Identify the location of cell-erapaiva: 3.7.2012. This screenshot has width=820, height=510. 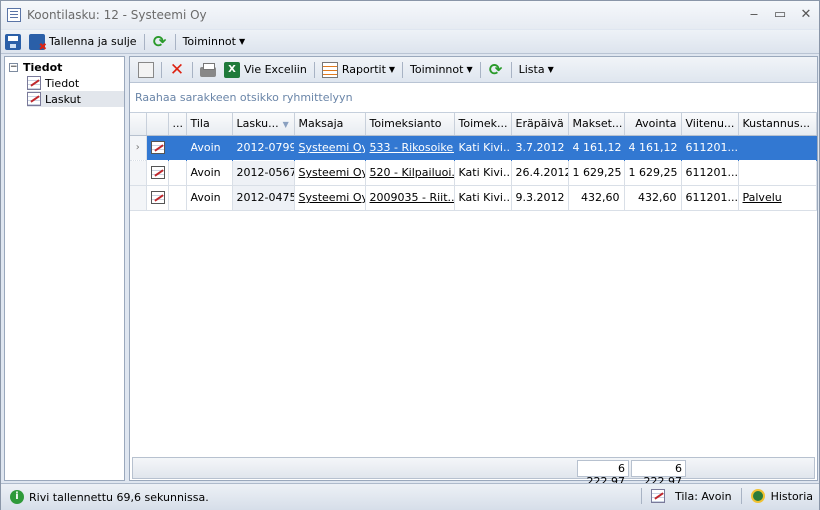
(540, 147).